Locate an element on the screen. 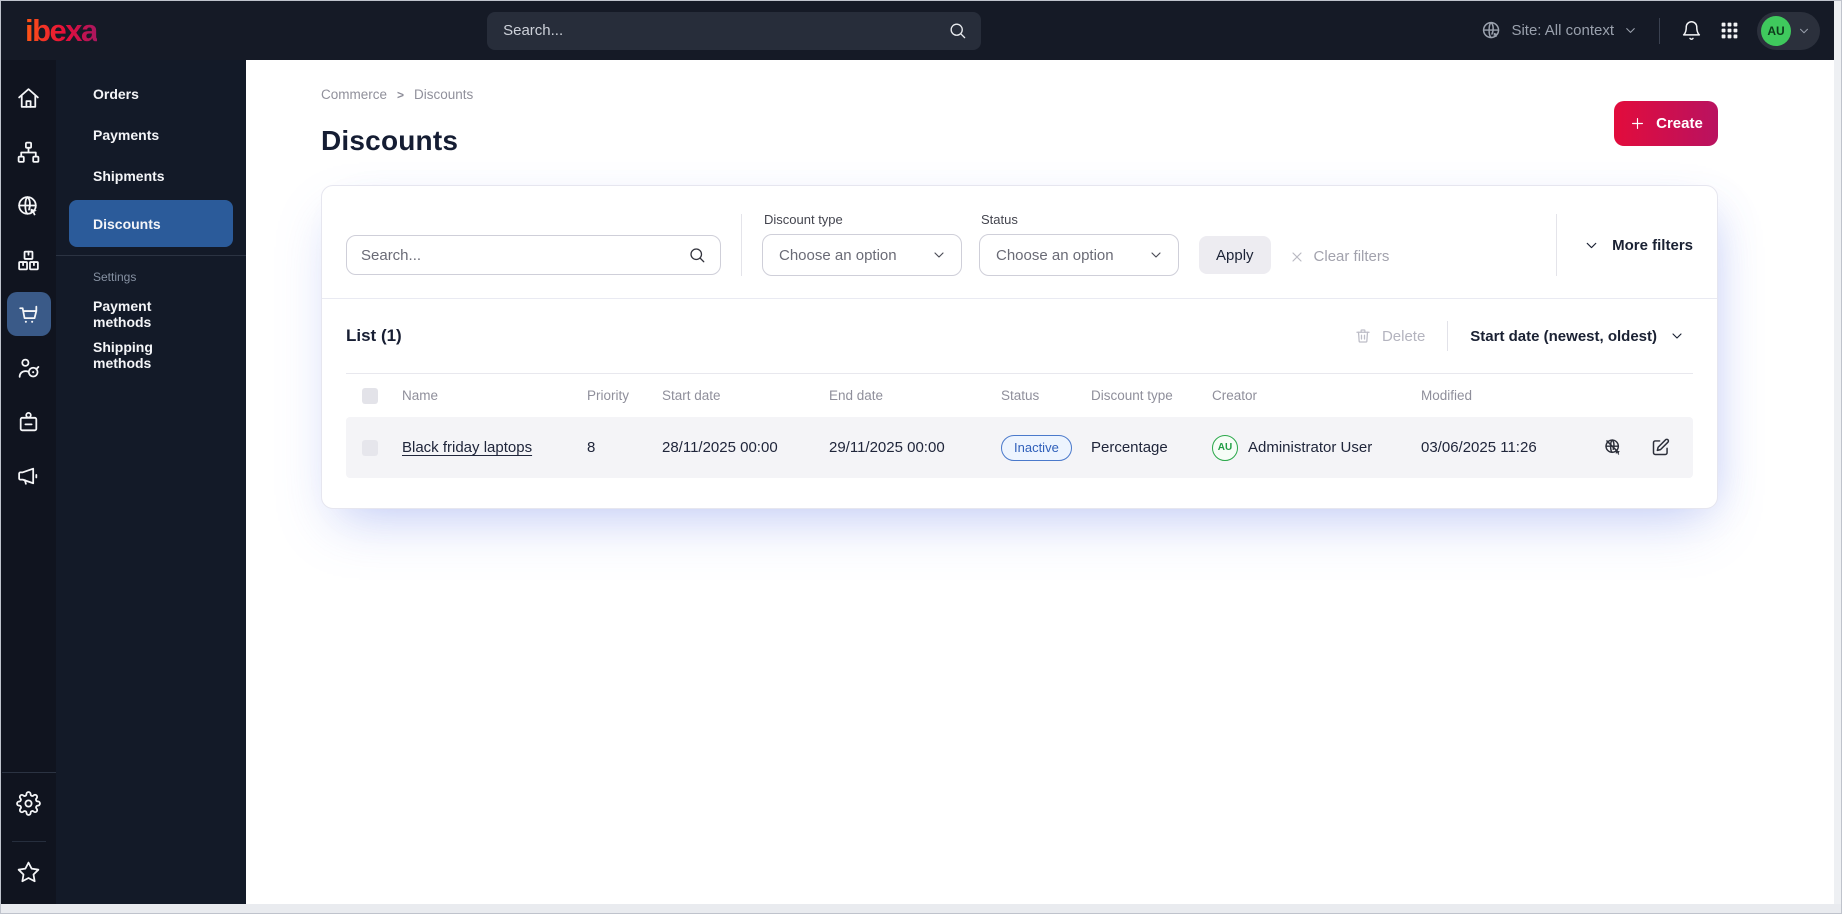  notifications-bell-icon is located at coordinates (1691, 30).